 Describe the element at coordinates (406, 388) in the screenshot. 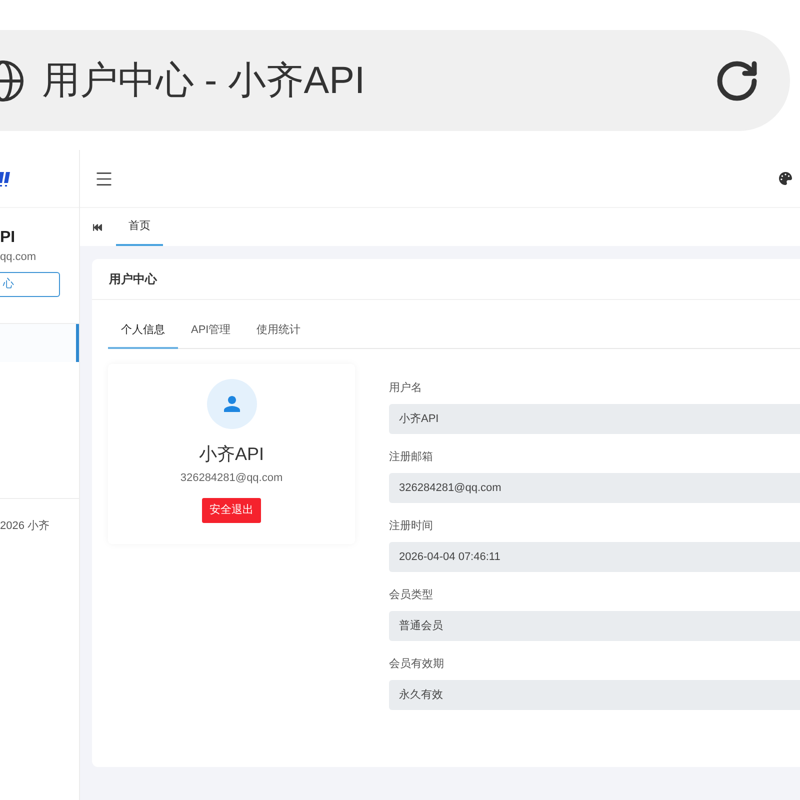

I see `field-label: 用户名` at that location.